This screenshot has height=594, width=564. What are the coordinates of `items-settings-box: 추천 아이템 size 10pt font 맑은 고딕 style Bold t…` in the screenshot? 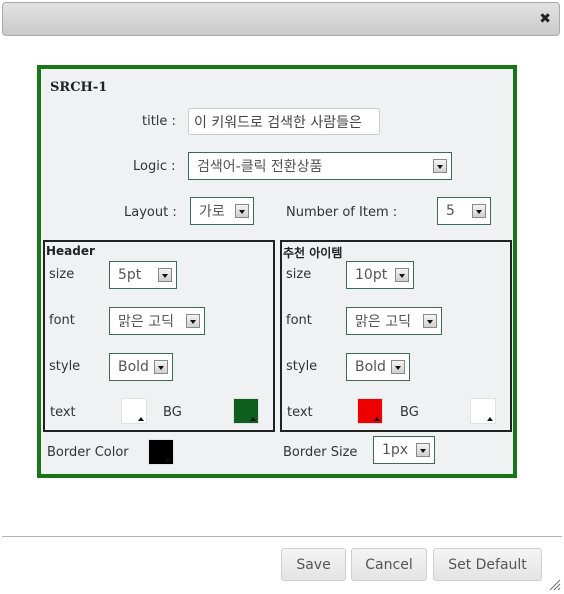 It's located at (396, 336).